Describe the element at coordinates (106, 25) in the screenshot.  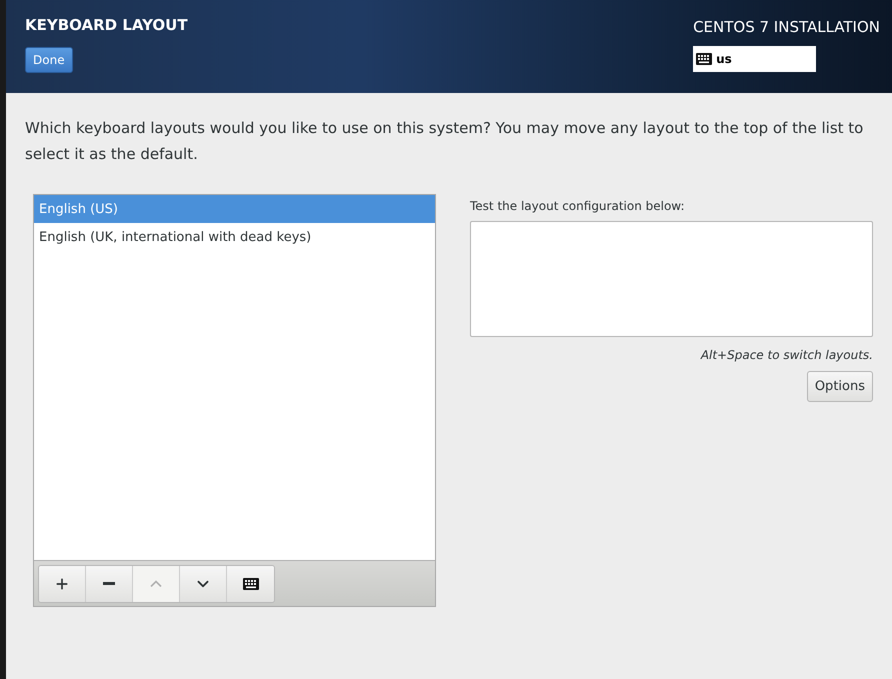
I see `page-title: KEYBOARD LAYOUT` at that location.